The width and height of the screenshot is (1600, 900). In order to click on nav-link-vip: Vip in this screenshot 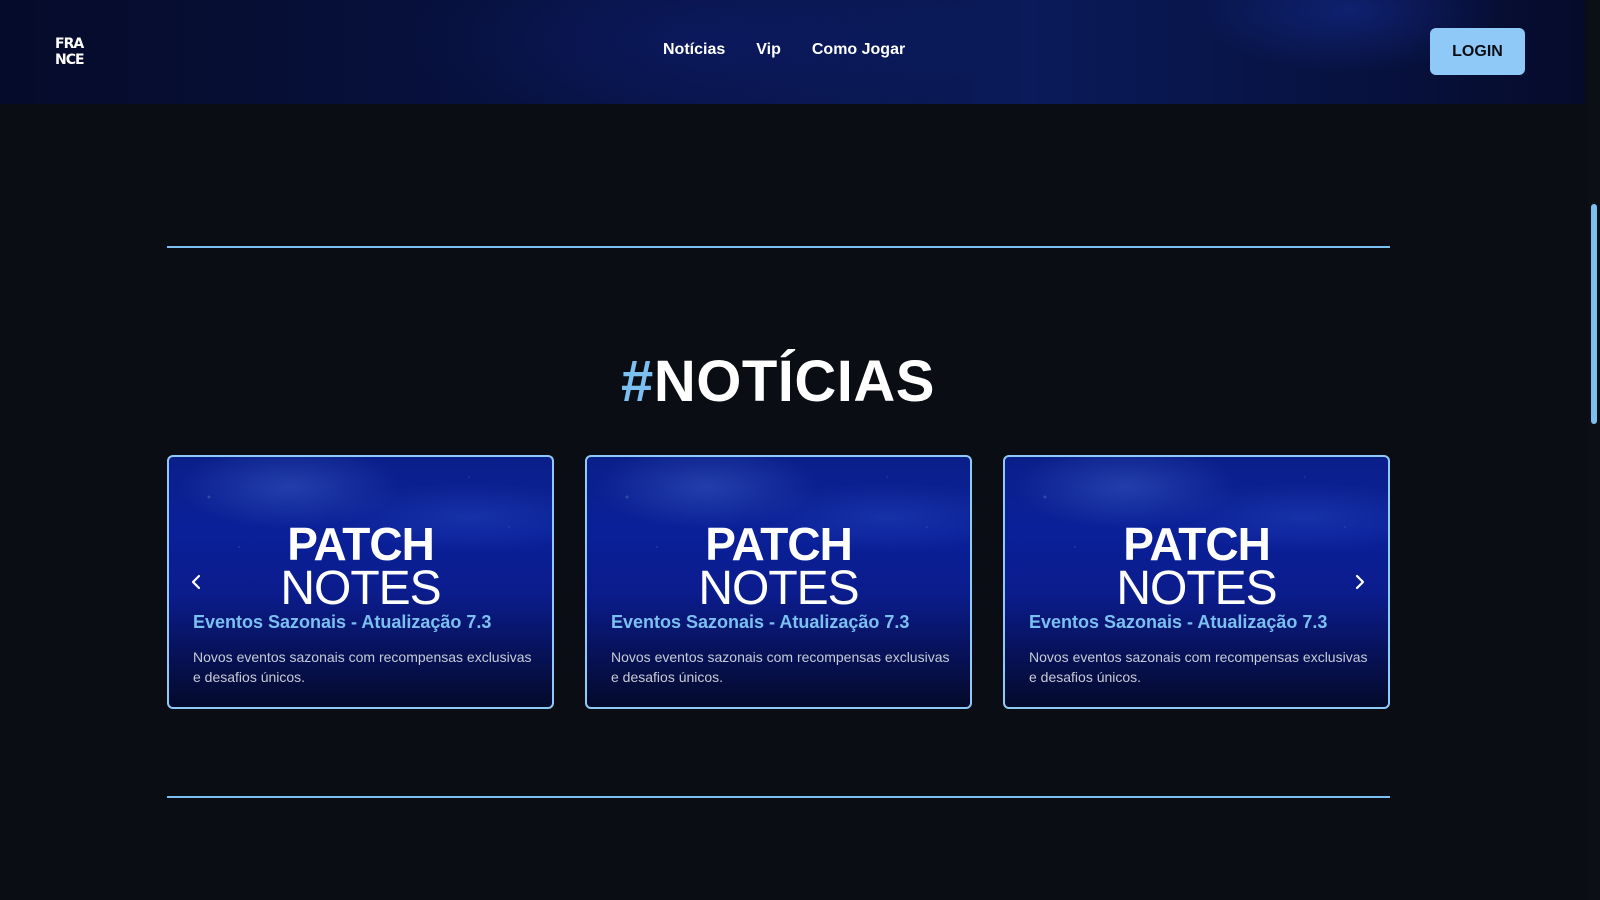, I will do `click(768, 50)`.